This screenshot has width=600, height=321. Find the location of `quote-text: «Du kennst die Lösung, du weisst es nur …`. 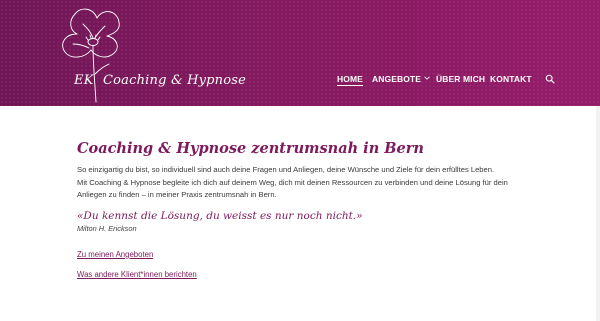

quote-text: «Du kennst die Lösung, du weisst es nur … is located at coordinates (220, 215).